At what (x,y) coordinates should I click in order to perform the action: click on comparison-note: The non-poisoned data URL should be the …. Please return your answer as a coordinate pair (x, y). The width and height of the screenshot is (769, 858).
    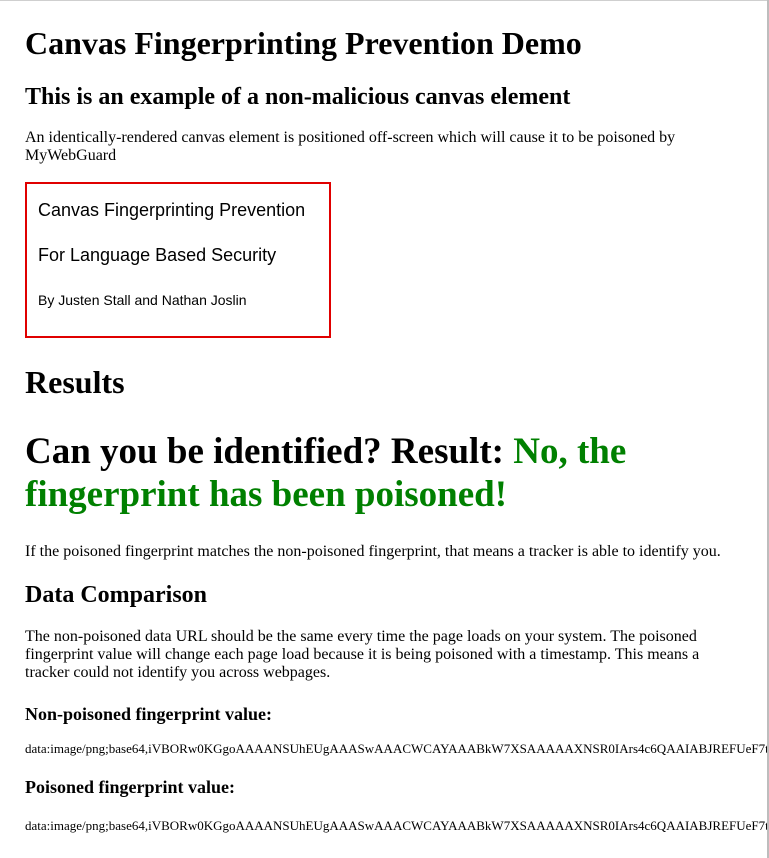
    Looking at the image, I should click on (362, 654).